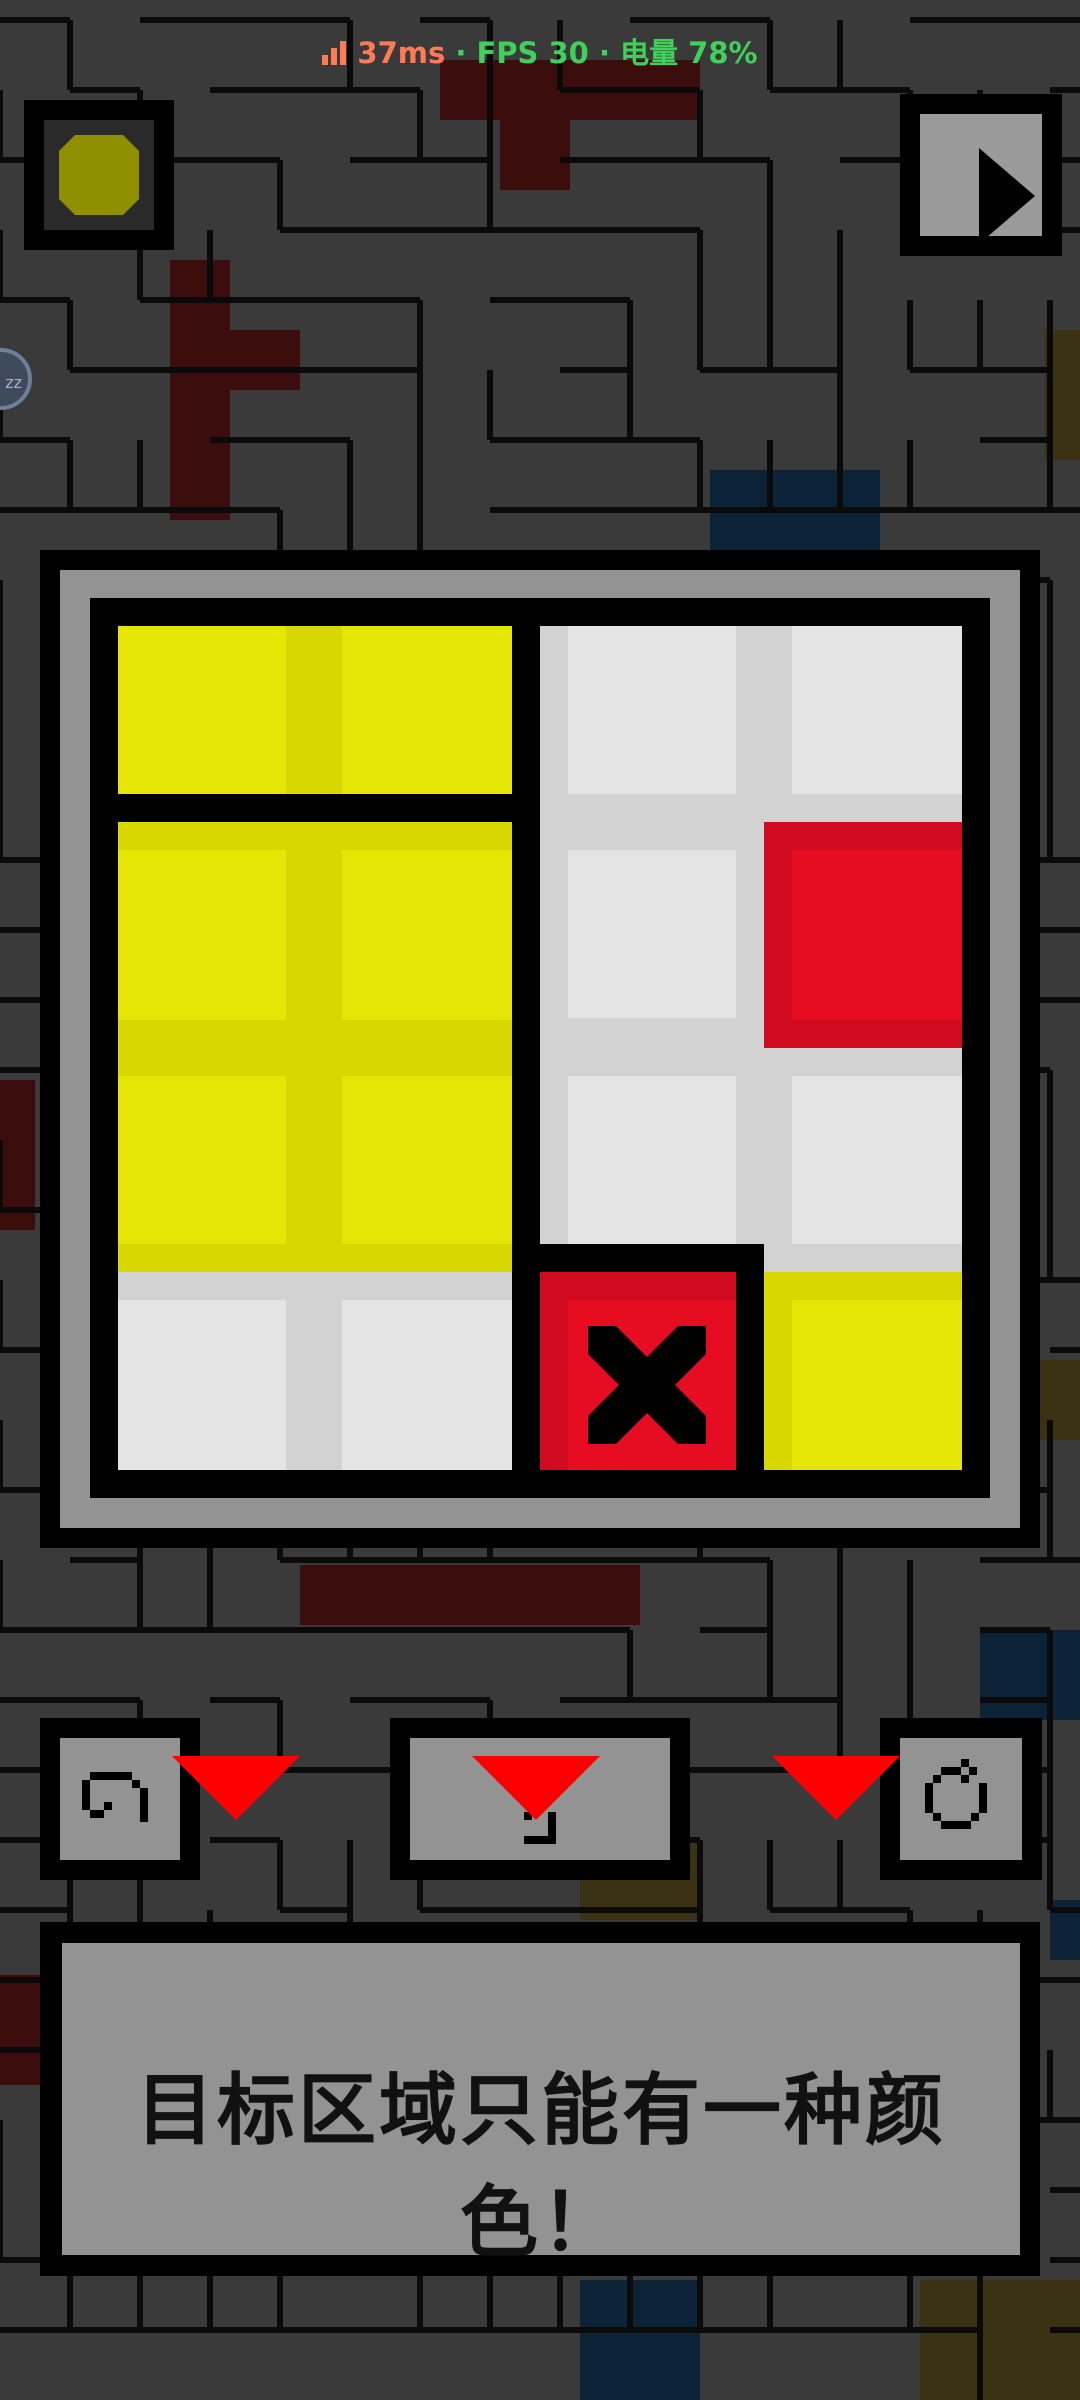  I want to click on ping-text: 37ms, so click(401, 53).